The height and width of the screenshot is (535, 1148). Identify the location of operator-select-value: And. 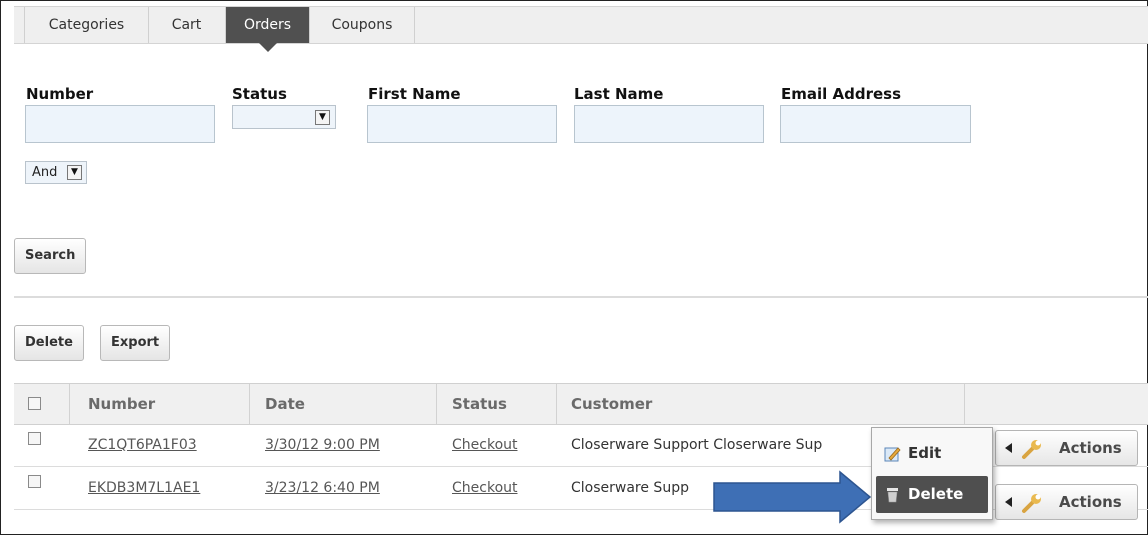
(45, 172).